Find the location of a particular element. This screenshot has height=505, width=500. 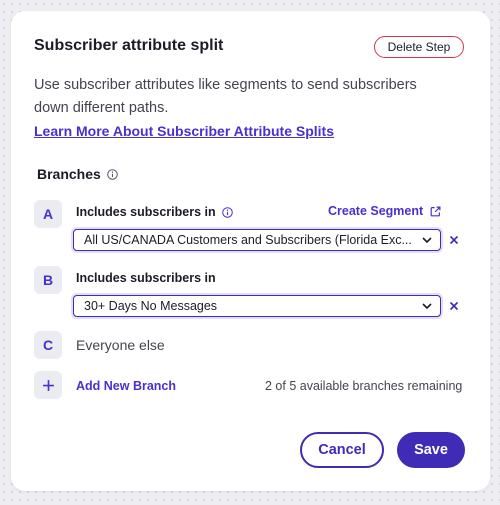

branch-a-label: Includes subscribers in is located at coordinates (154, 212).